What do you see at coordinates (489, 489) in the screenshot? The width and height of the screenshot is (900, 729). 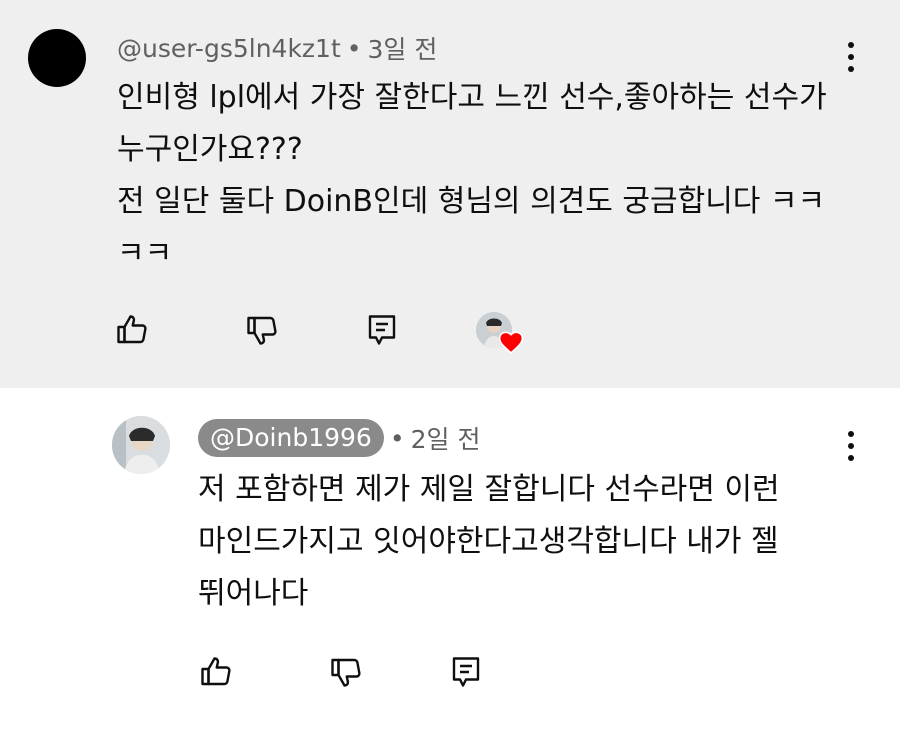 I see `comment-line: 저 포함하면 제가 제일 잘합니다 선수라면 이런` at bounding box center [489, 489].